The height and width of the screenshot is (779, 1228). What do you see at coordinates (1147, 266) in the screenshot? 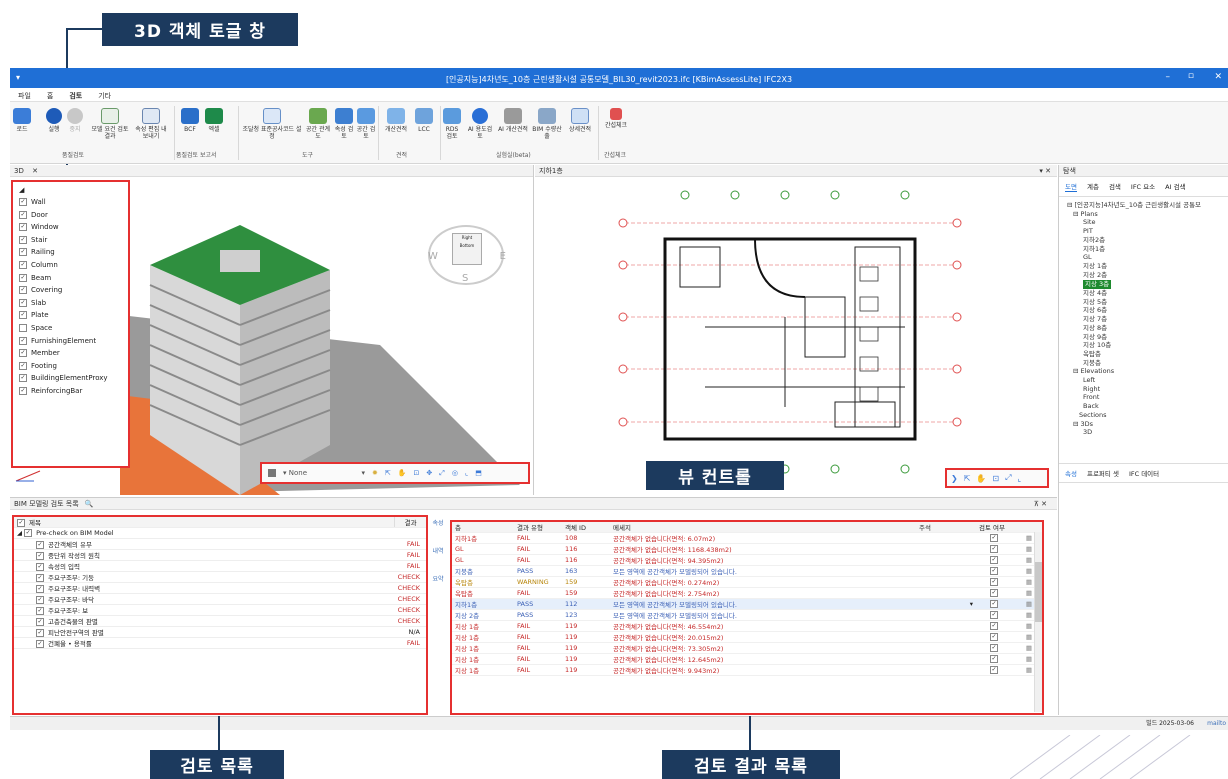
I see `navigator-tree-item: 지상 1층` at bounding box center [1147, 266].